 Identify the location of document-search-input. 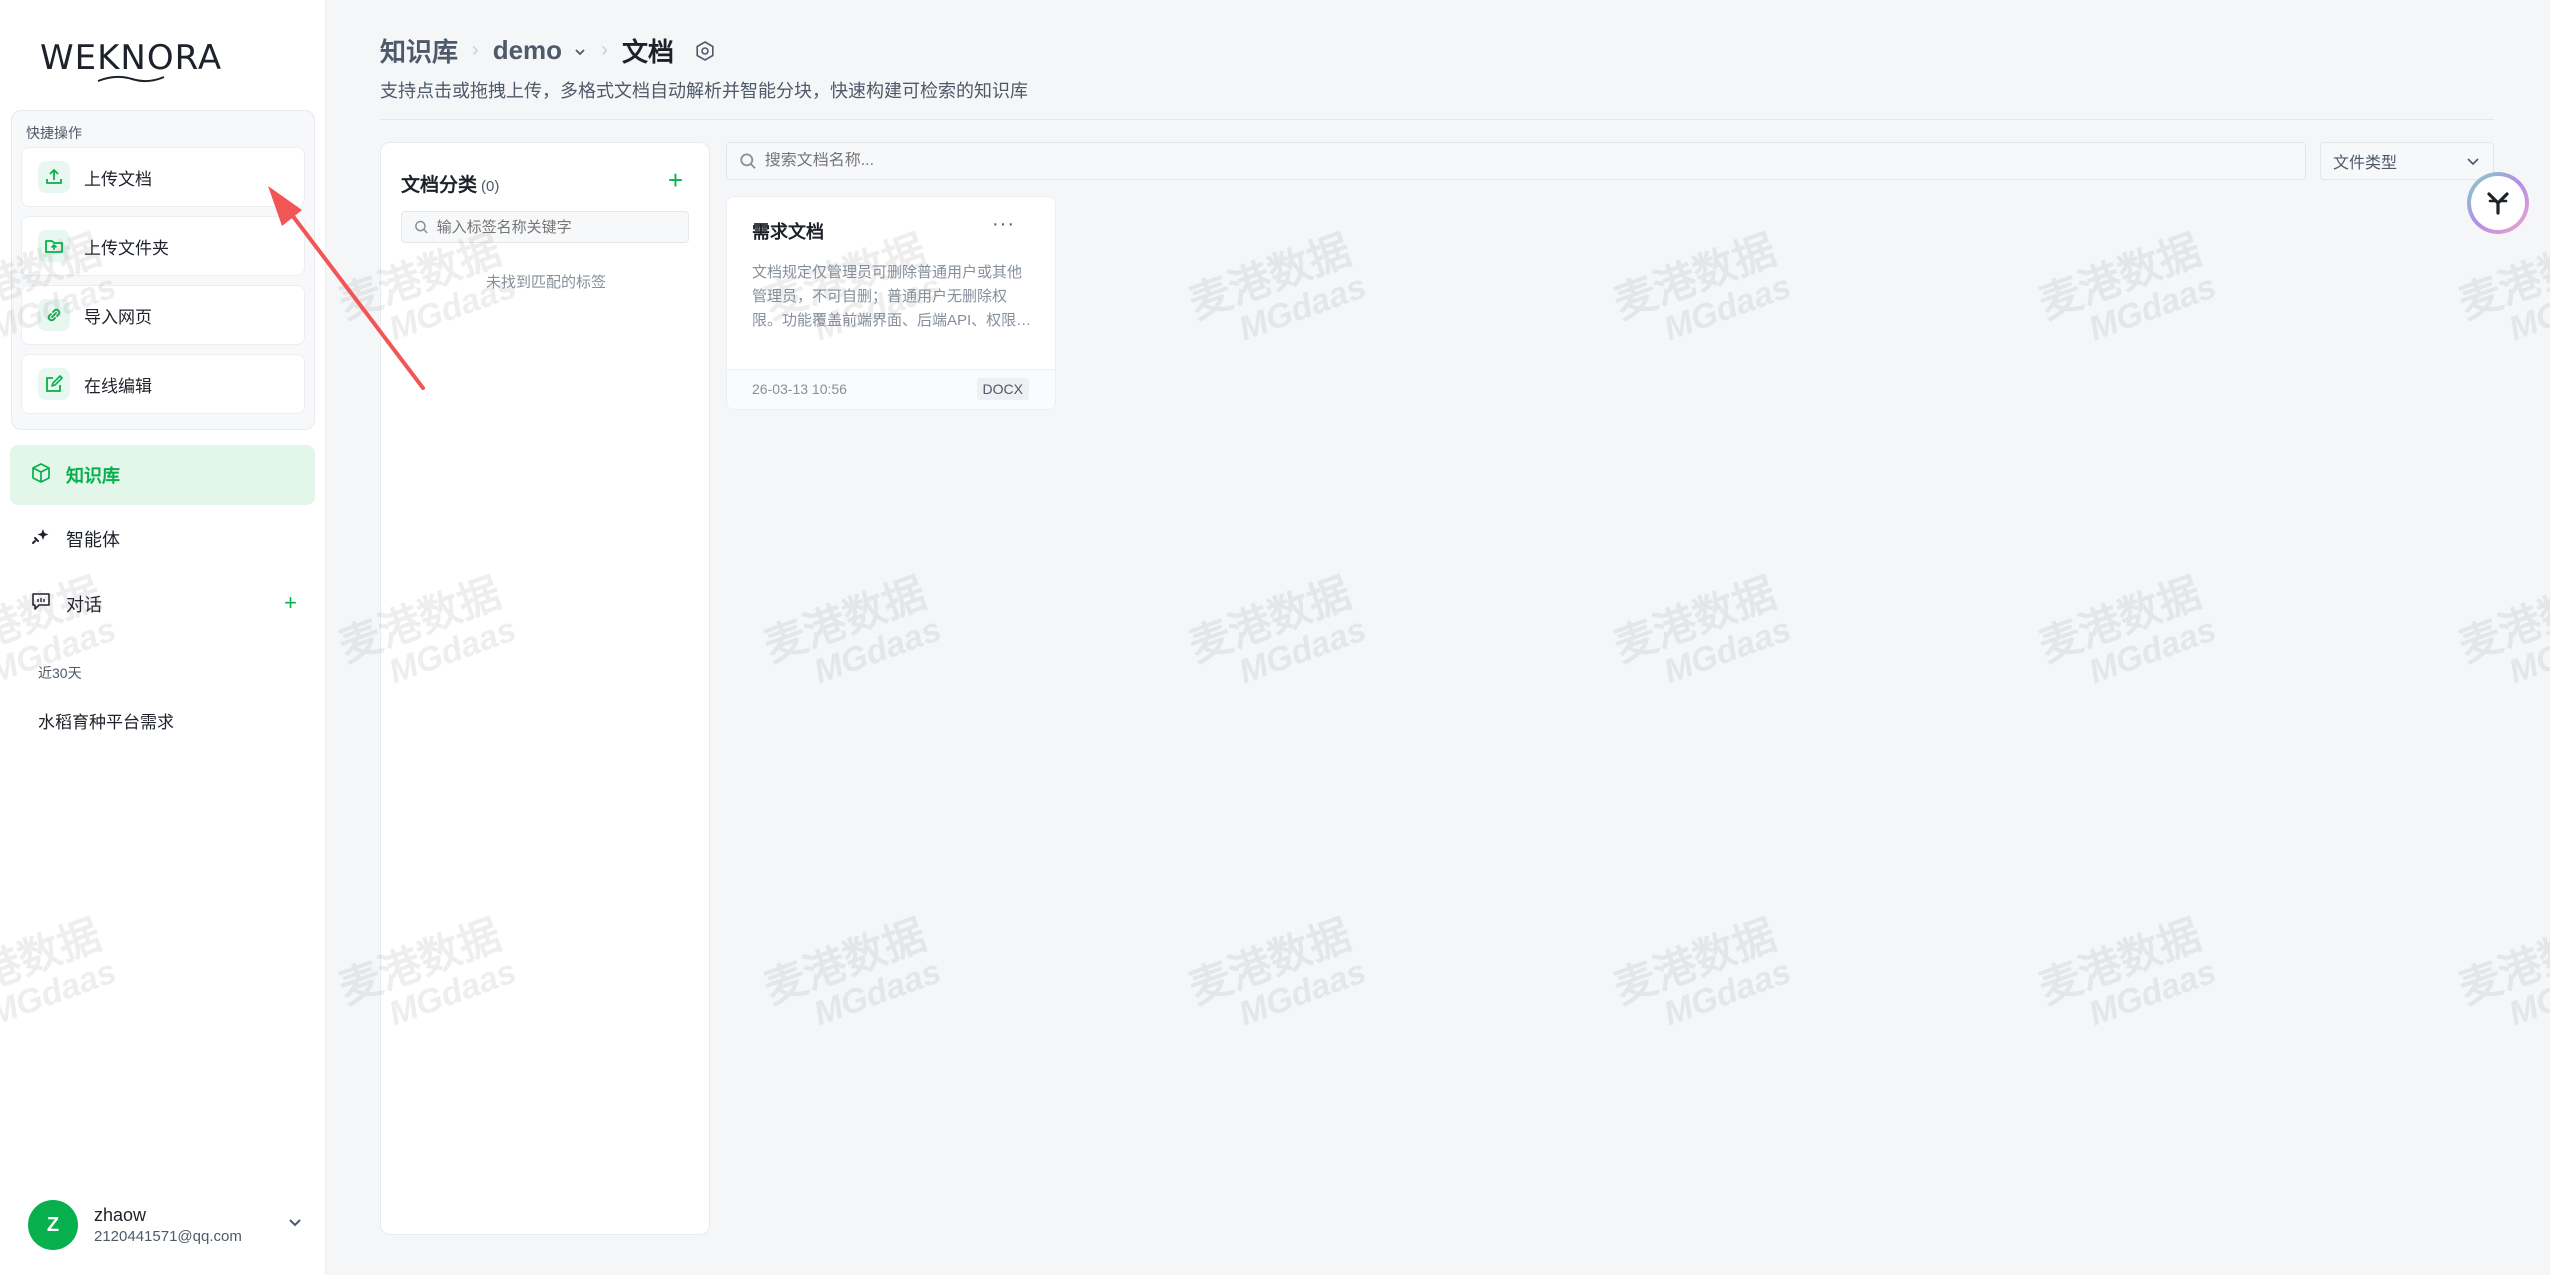
(1534, 161).